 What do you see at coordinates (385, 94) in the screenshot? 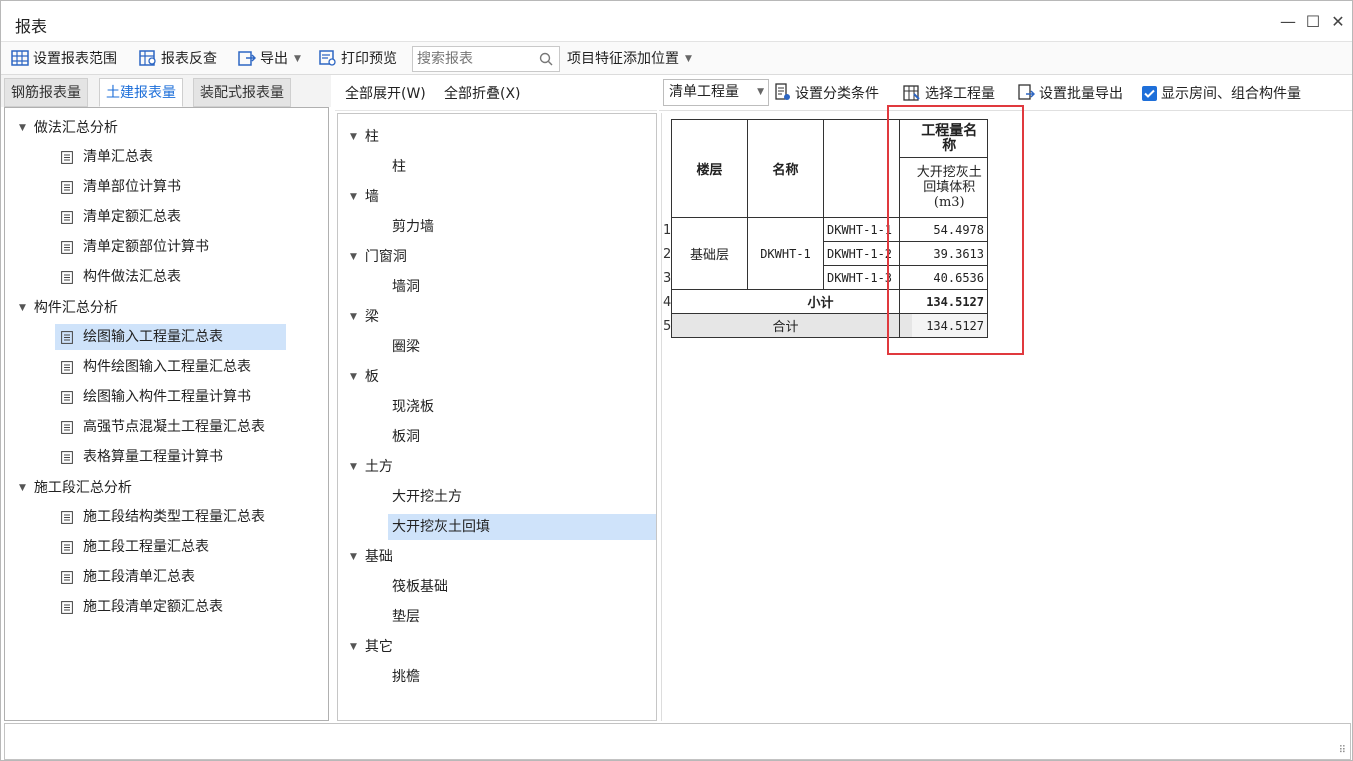
I see `expand-all-button: 全部展开(W)` at bounding box center [385, 94].